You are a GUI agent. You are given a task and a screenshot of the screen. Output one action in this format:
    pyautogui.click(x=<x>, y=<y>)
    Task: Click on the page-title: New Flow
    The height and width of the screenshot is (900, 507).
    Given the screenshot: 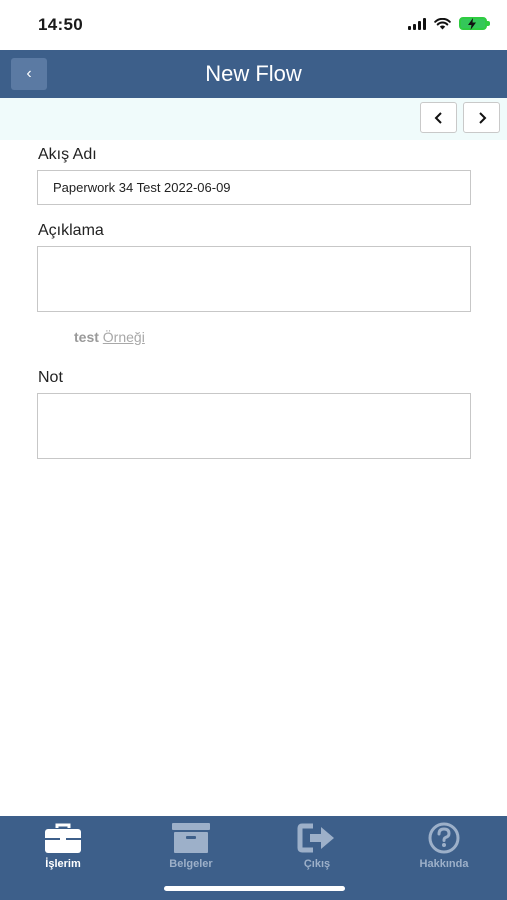 What is the action you would take?
    pyautogui.click(x=253, y=73)
    